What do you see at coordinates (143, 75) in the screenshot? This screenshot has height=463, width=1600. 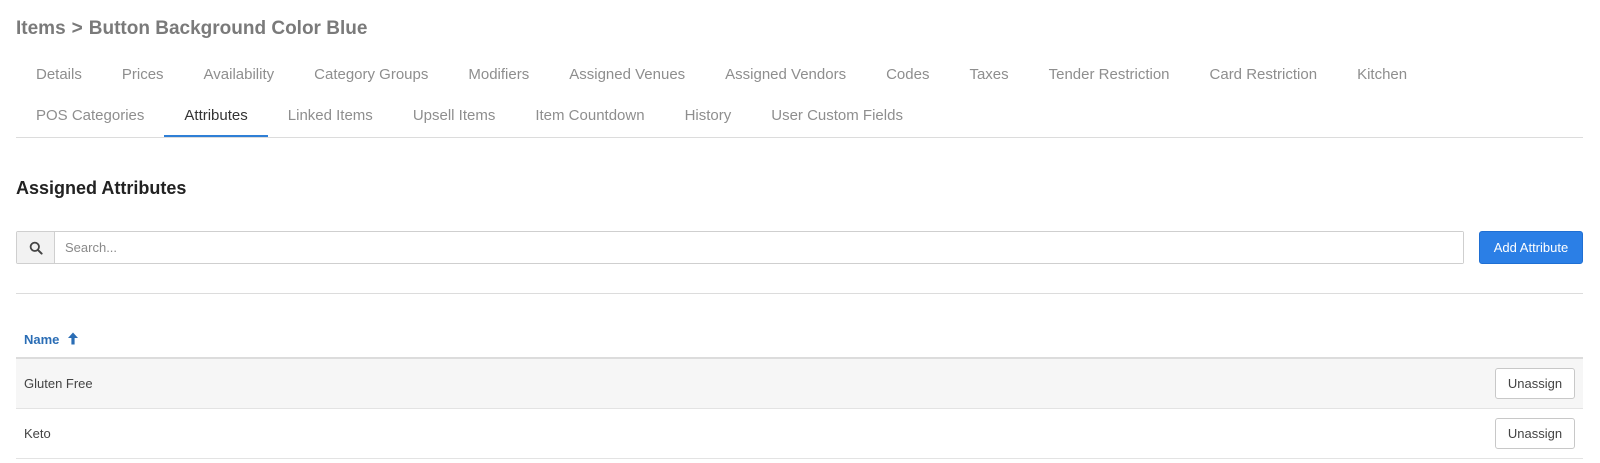 I see `tab-prices: Prices` at bounding box center [143, 75].